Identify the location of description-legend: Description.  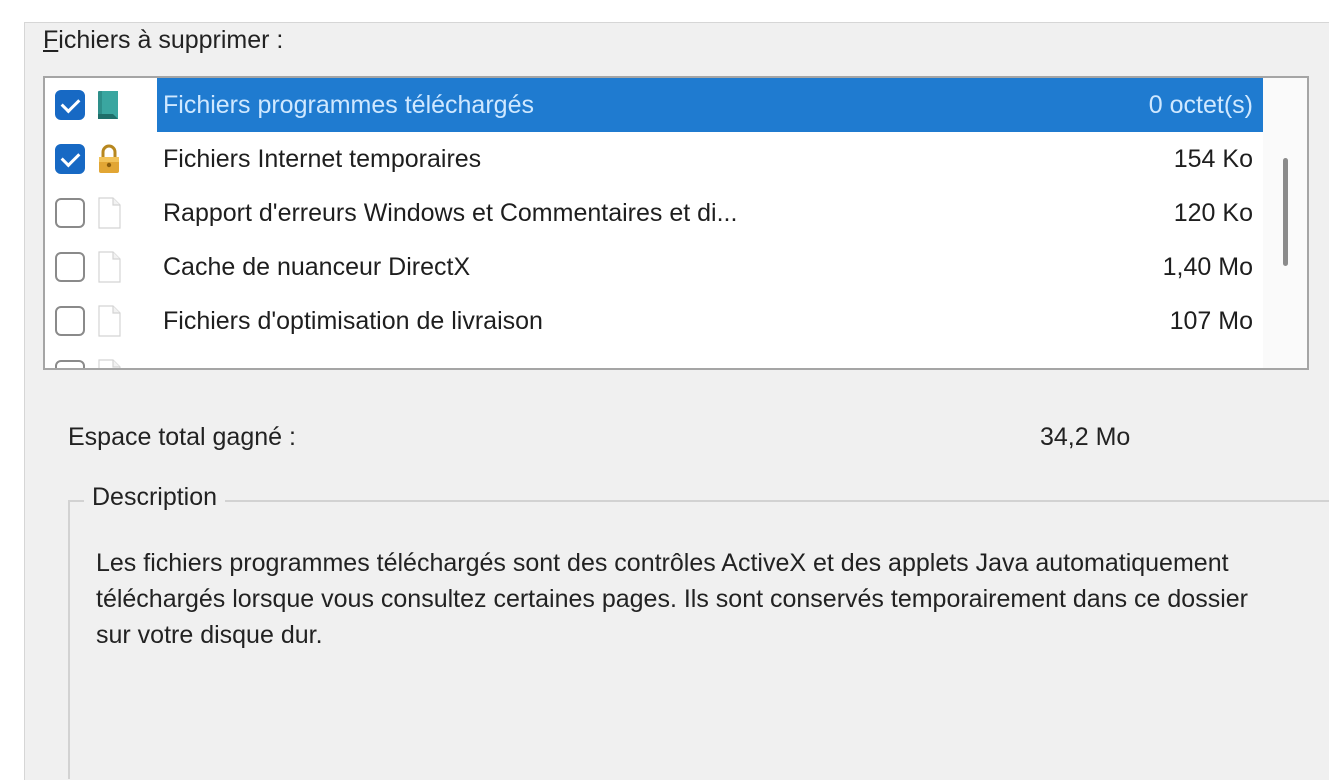
(155, 497).